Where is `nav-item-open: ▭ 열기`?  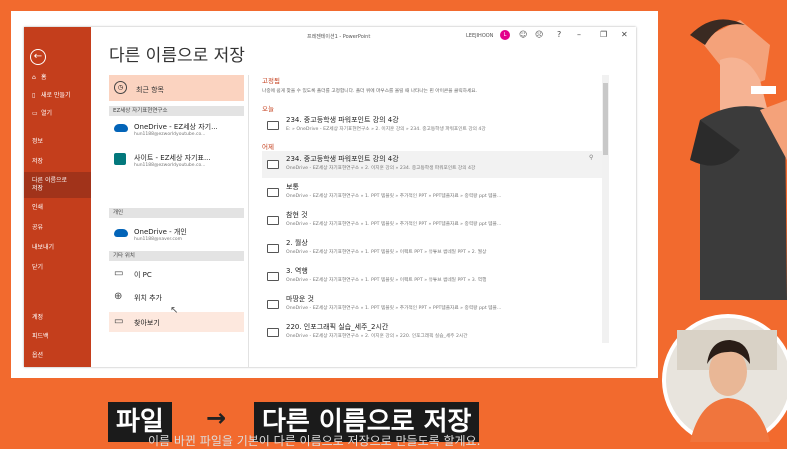
nav-item-open: ▭ 열기 is located at coordinates (57, 114).